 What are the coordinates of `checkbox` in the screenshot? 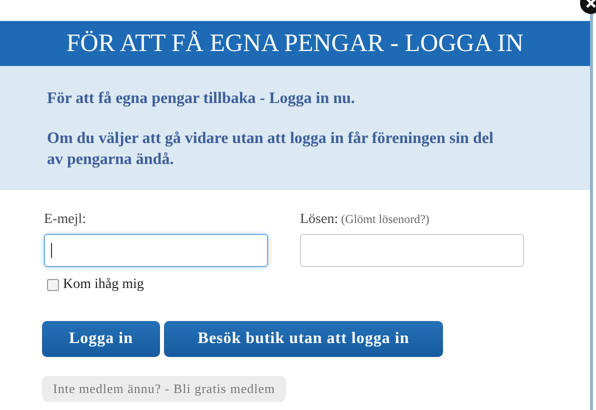 It's located at (53, 285).